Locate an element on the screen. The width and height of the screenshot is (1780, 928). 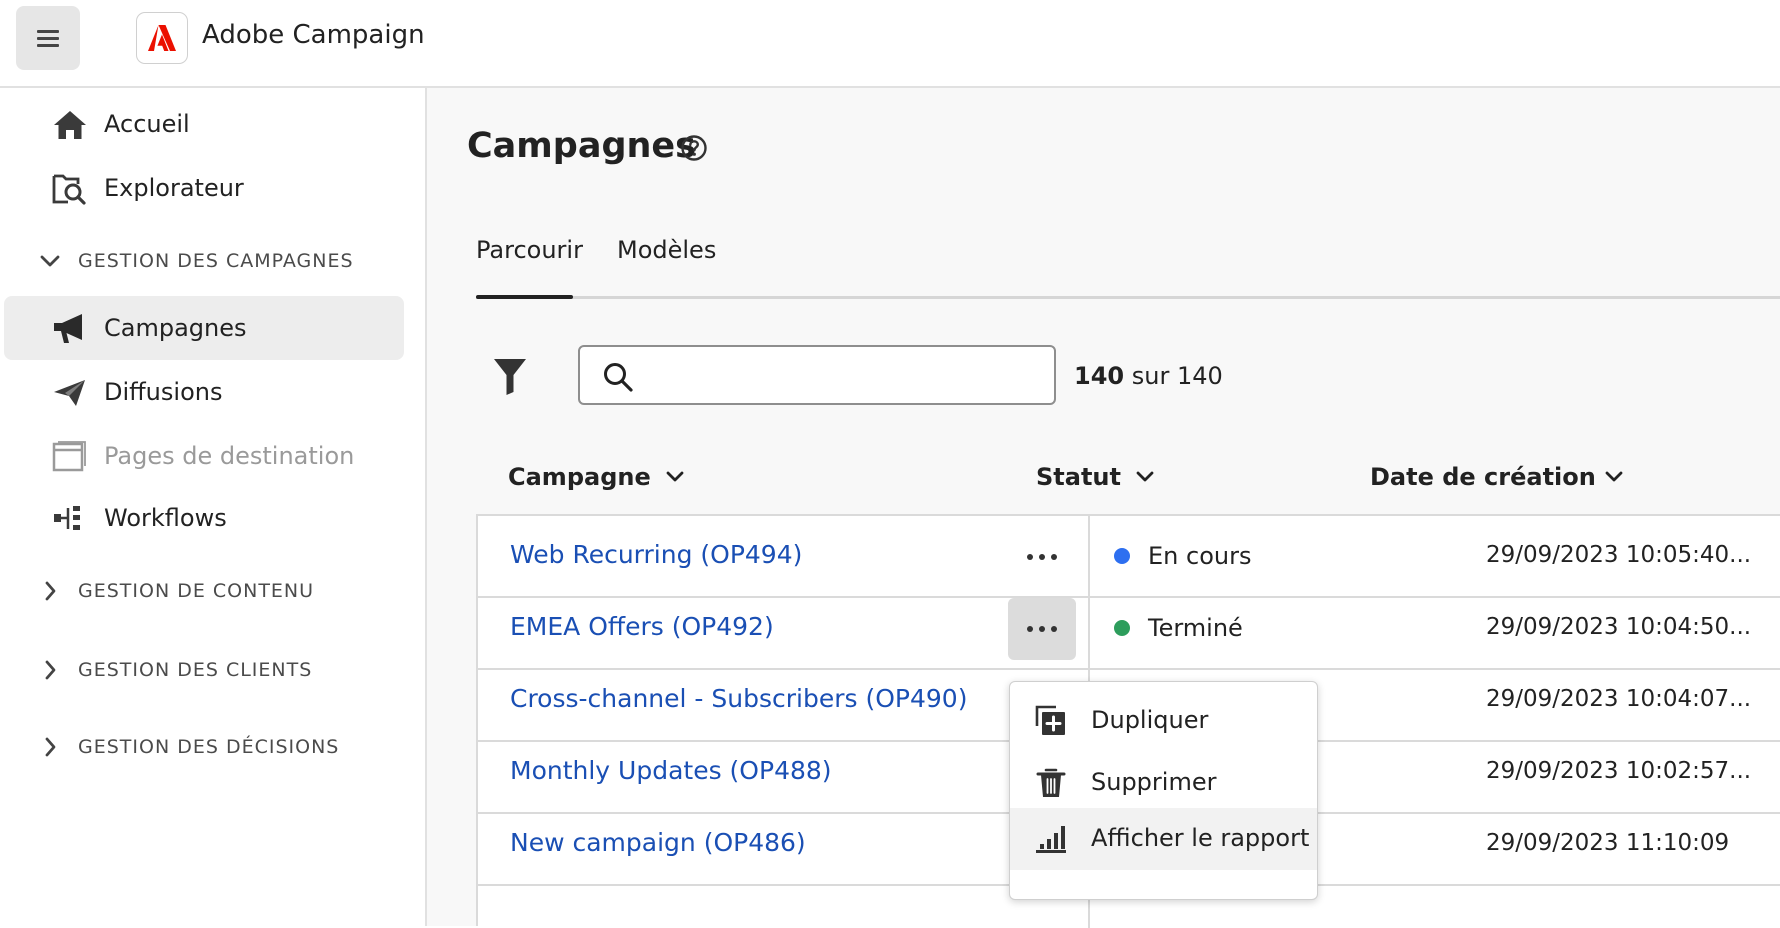
creation-date: 29/09/2023 11:10:09 is located at coordinates (1608, 843).